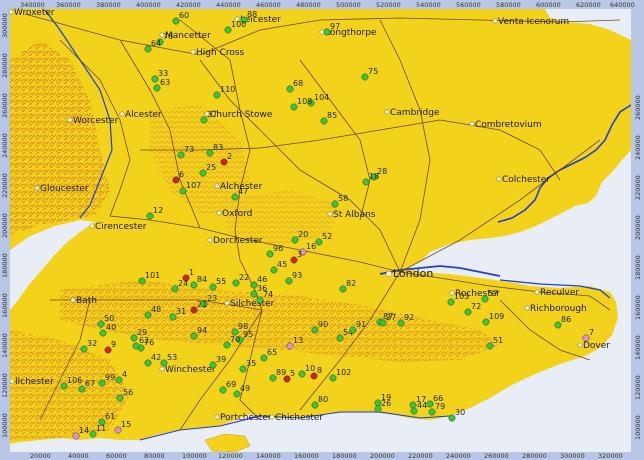  I want to click on town: Richborough, so click(555, 309).